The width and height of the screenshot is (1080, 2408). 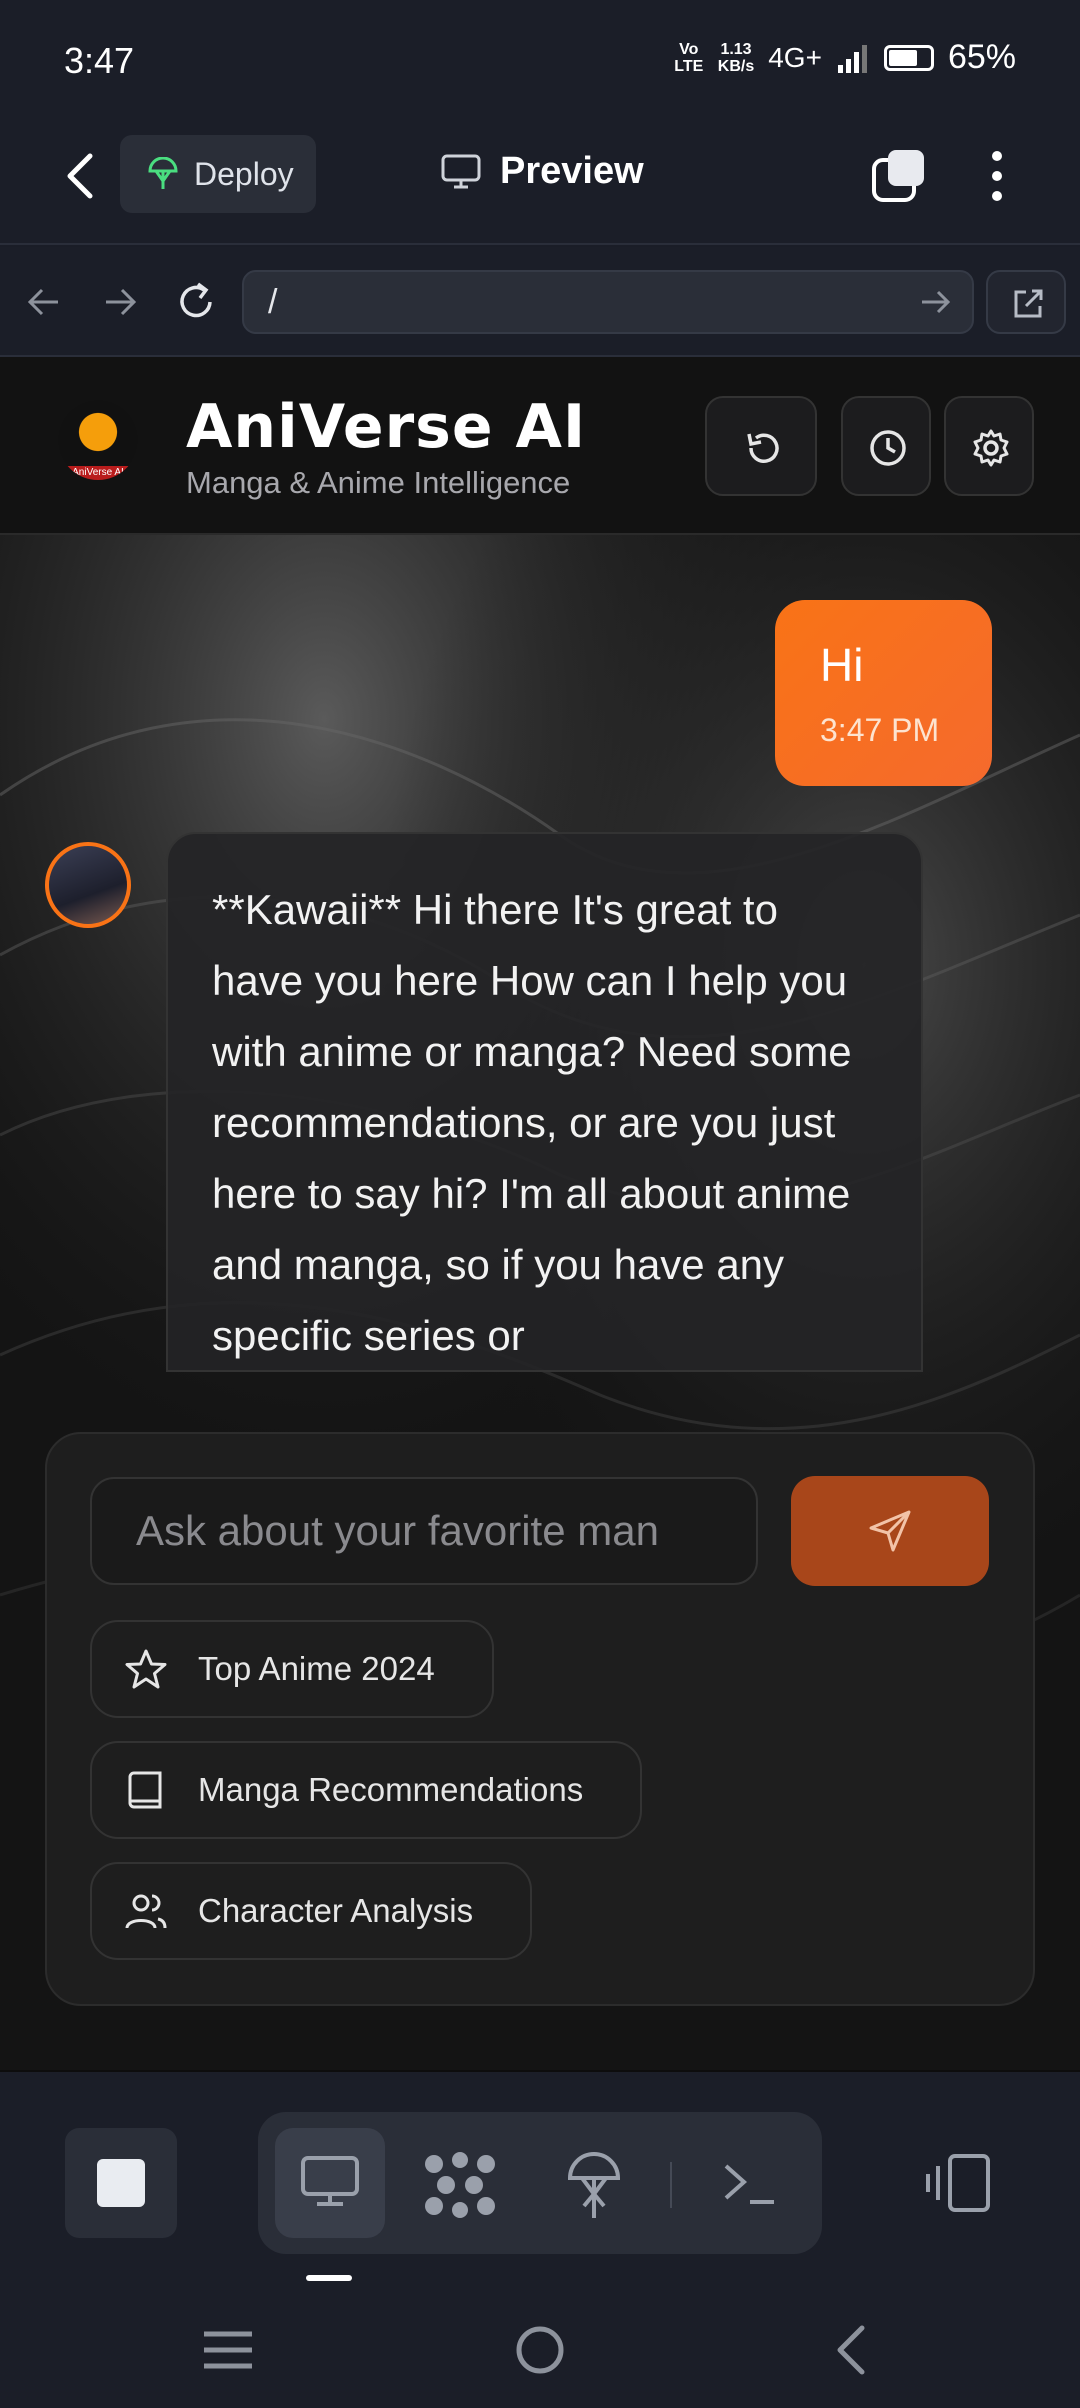 I want to click on history-button, so click(x=886, y=446).